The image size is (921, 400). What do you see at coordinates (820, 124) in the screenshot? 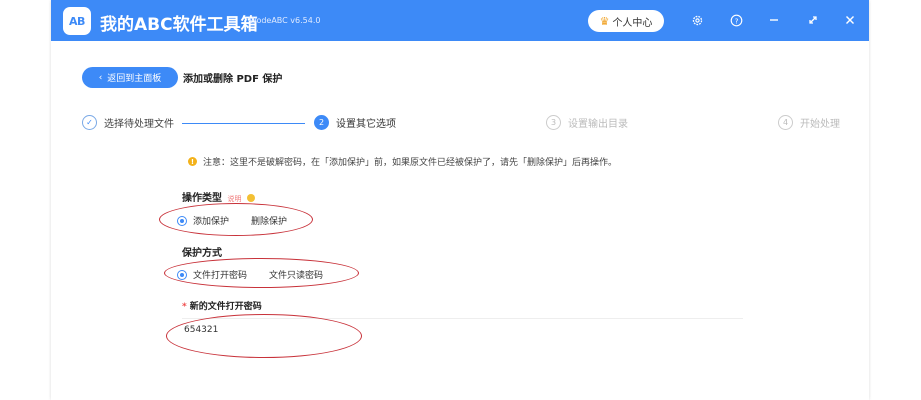
I see `step-label: 开始处理` at bounding box center [820, 124].